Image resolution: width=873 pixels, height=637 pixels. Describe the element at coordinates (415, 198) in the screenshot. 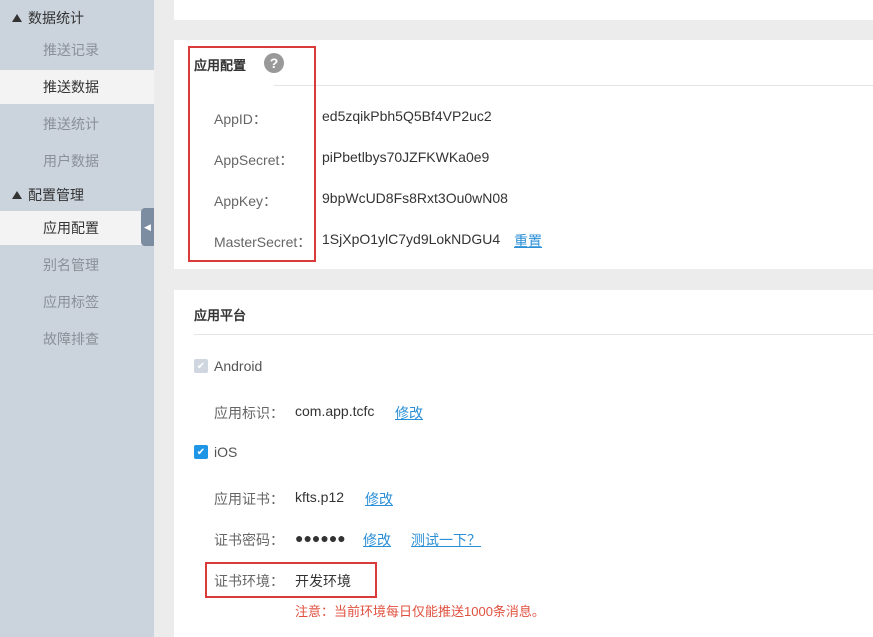

I see `appkey-value: 9bpWcUD8Fs8Rxt3Ou0wN08` at that location.